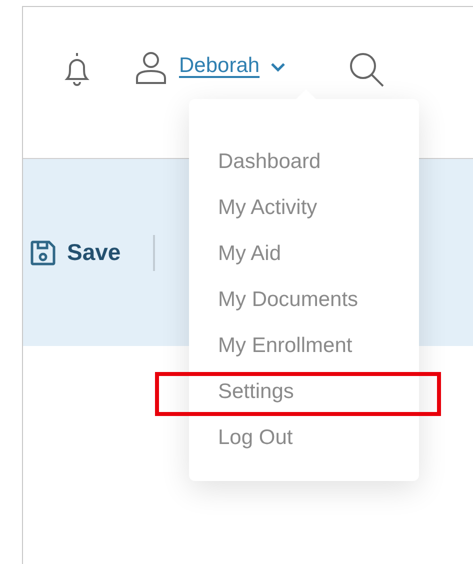 The width and height of the screenshot is (473, 564). What do you see at coordinates (255, 438) in the screenshot?
I see `menu-item: Log Out` at bounding box center [255, 438].